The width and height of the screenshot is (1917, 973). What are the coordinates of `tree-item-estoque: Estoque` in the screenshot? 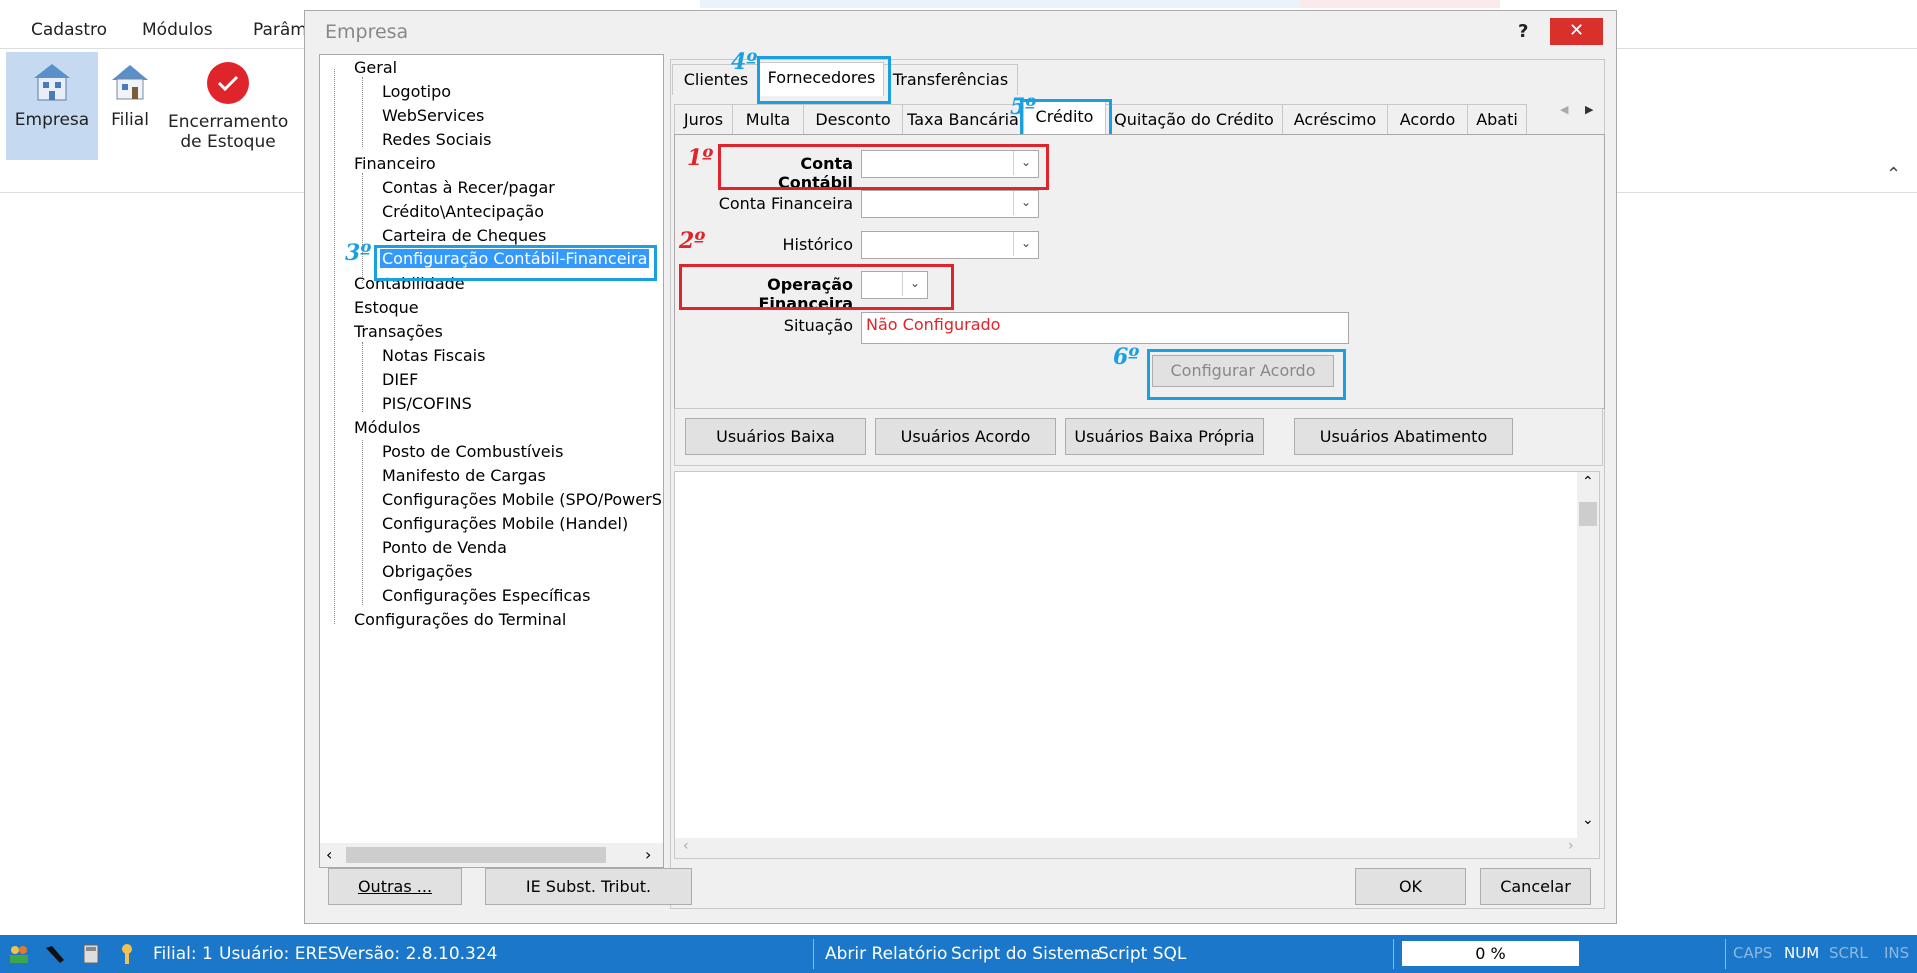 It's located at (386, 307).